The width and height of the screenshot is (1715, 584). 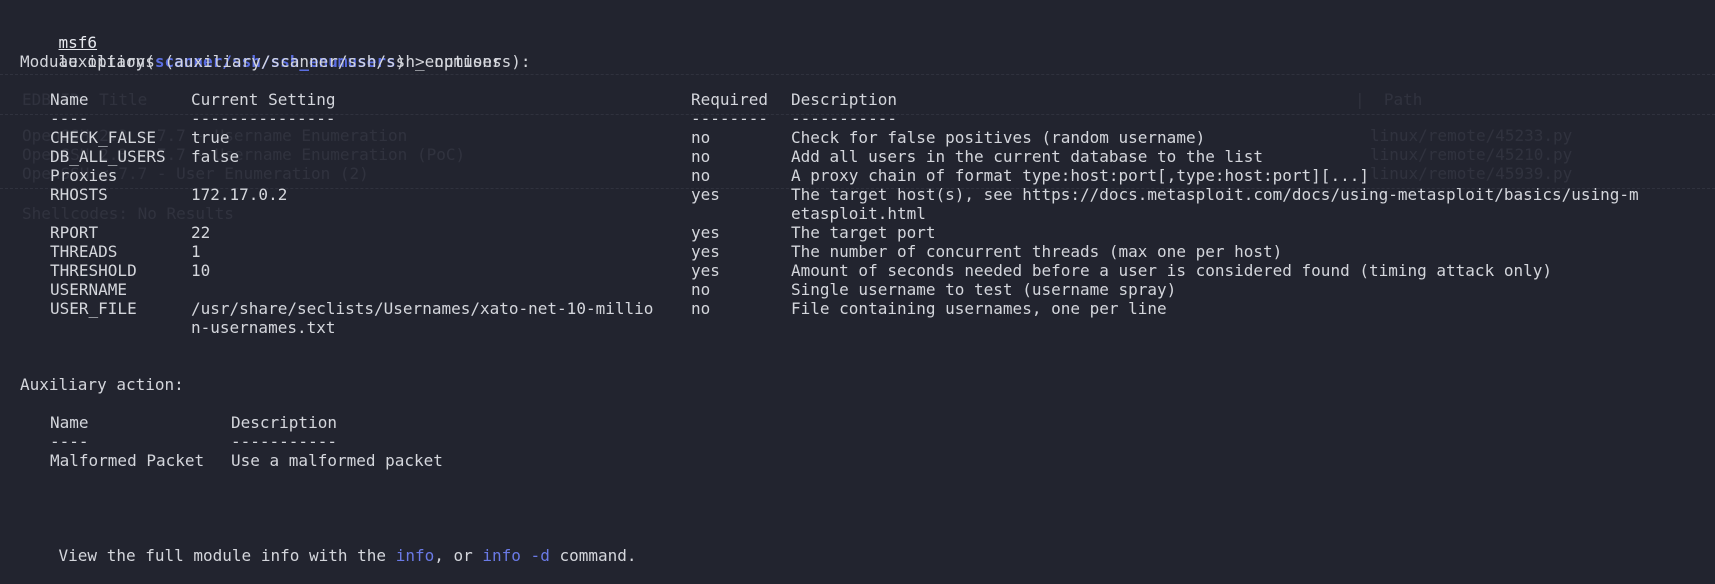 I want to click on option-setting: 1, so click(x=196, y=251).